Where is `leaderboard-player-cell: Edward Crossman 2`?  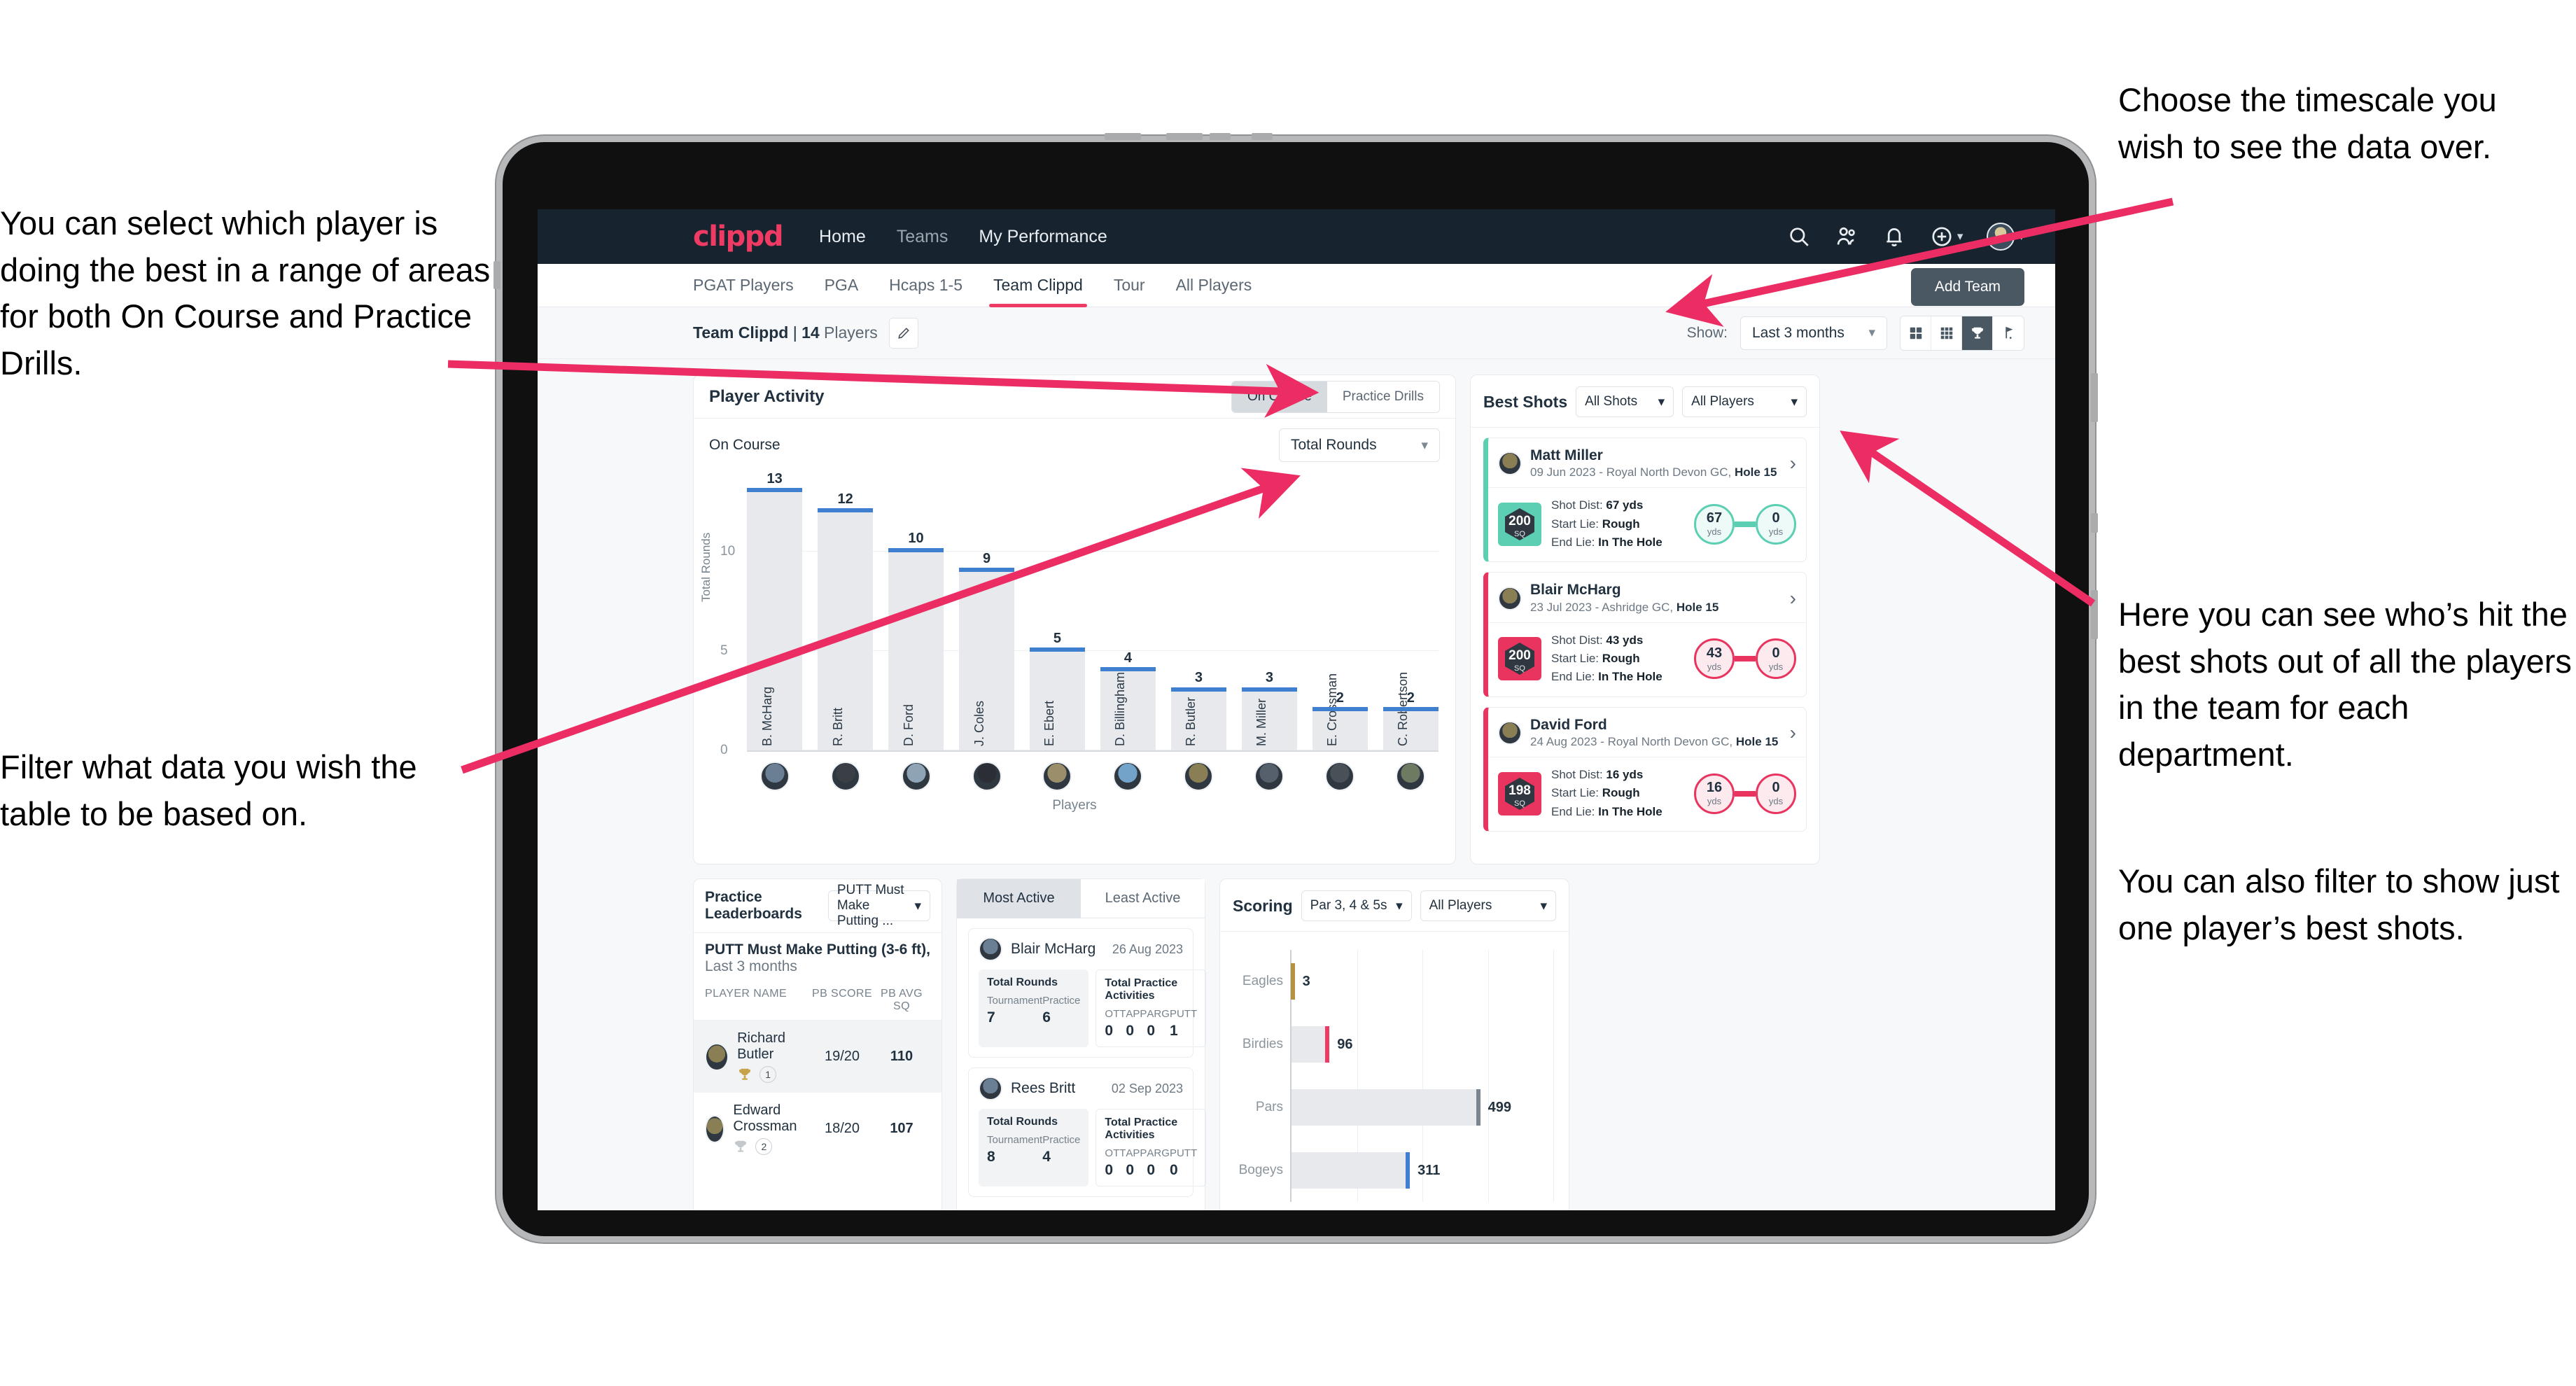 leaderboard-player-cell: Edward Crossman 2 is located at coordinates (758, 1128).